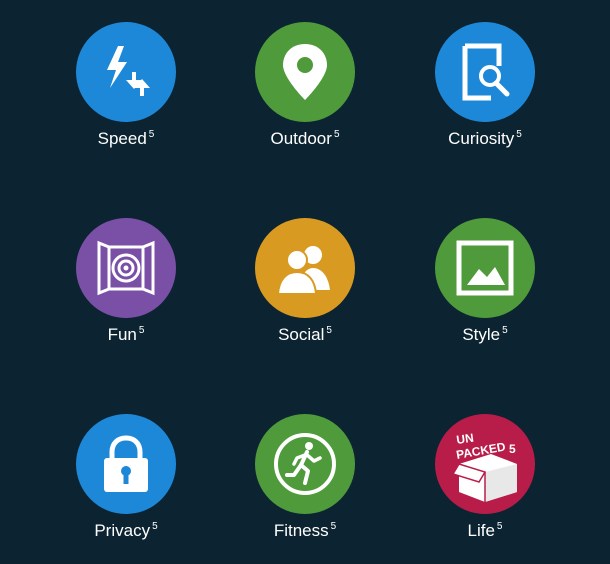  What do you see at coordinates (126, 530) in the screenshot?
I see `tile-label-privacy: Privacy 5` at bounding box center [126, 530].